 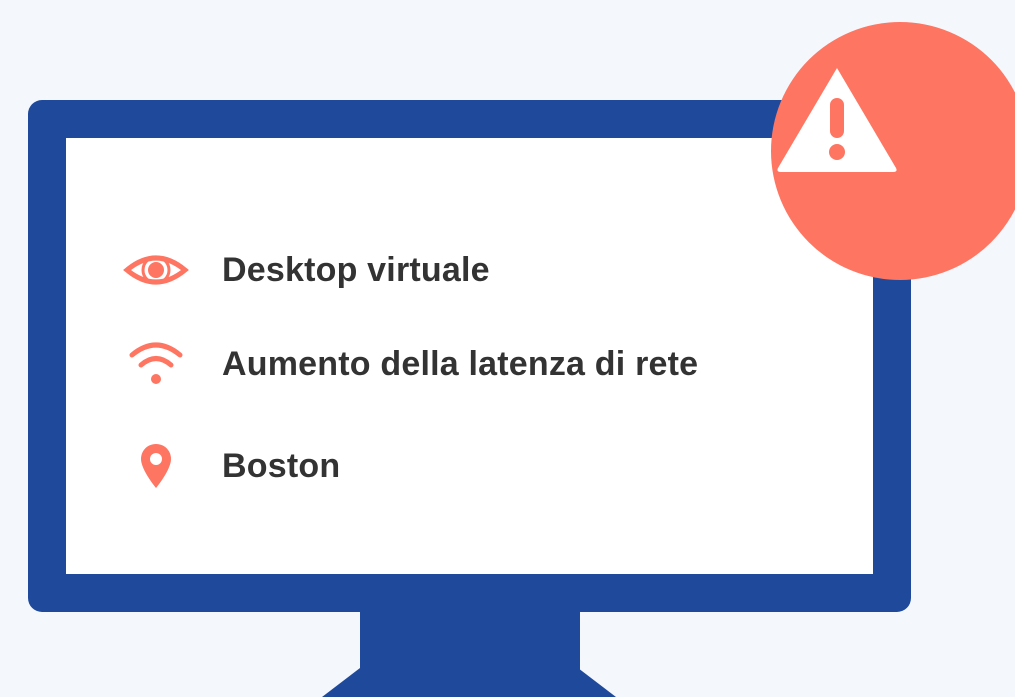 I want to click on wifi-icon, so click(x=156, y=364).